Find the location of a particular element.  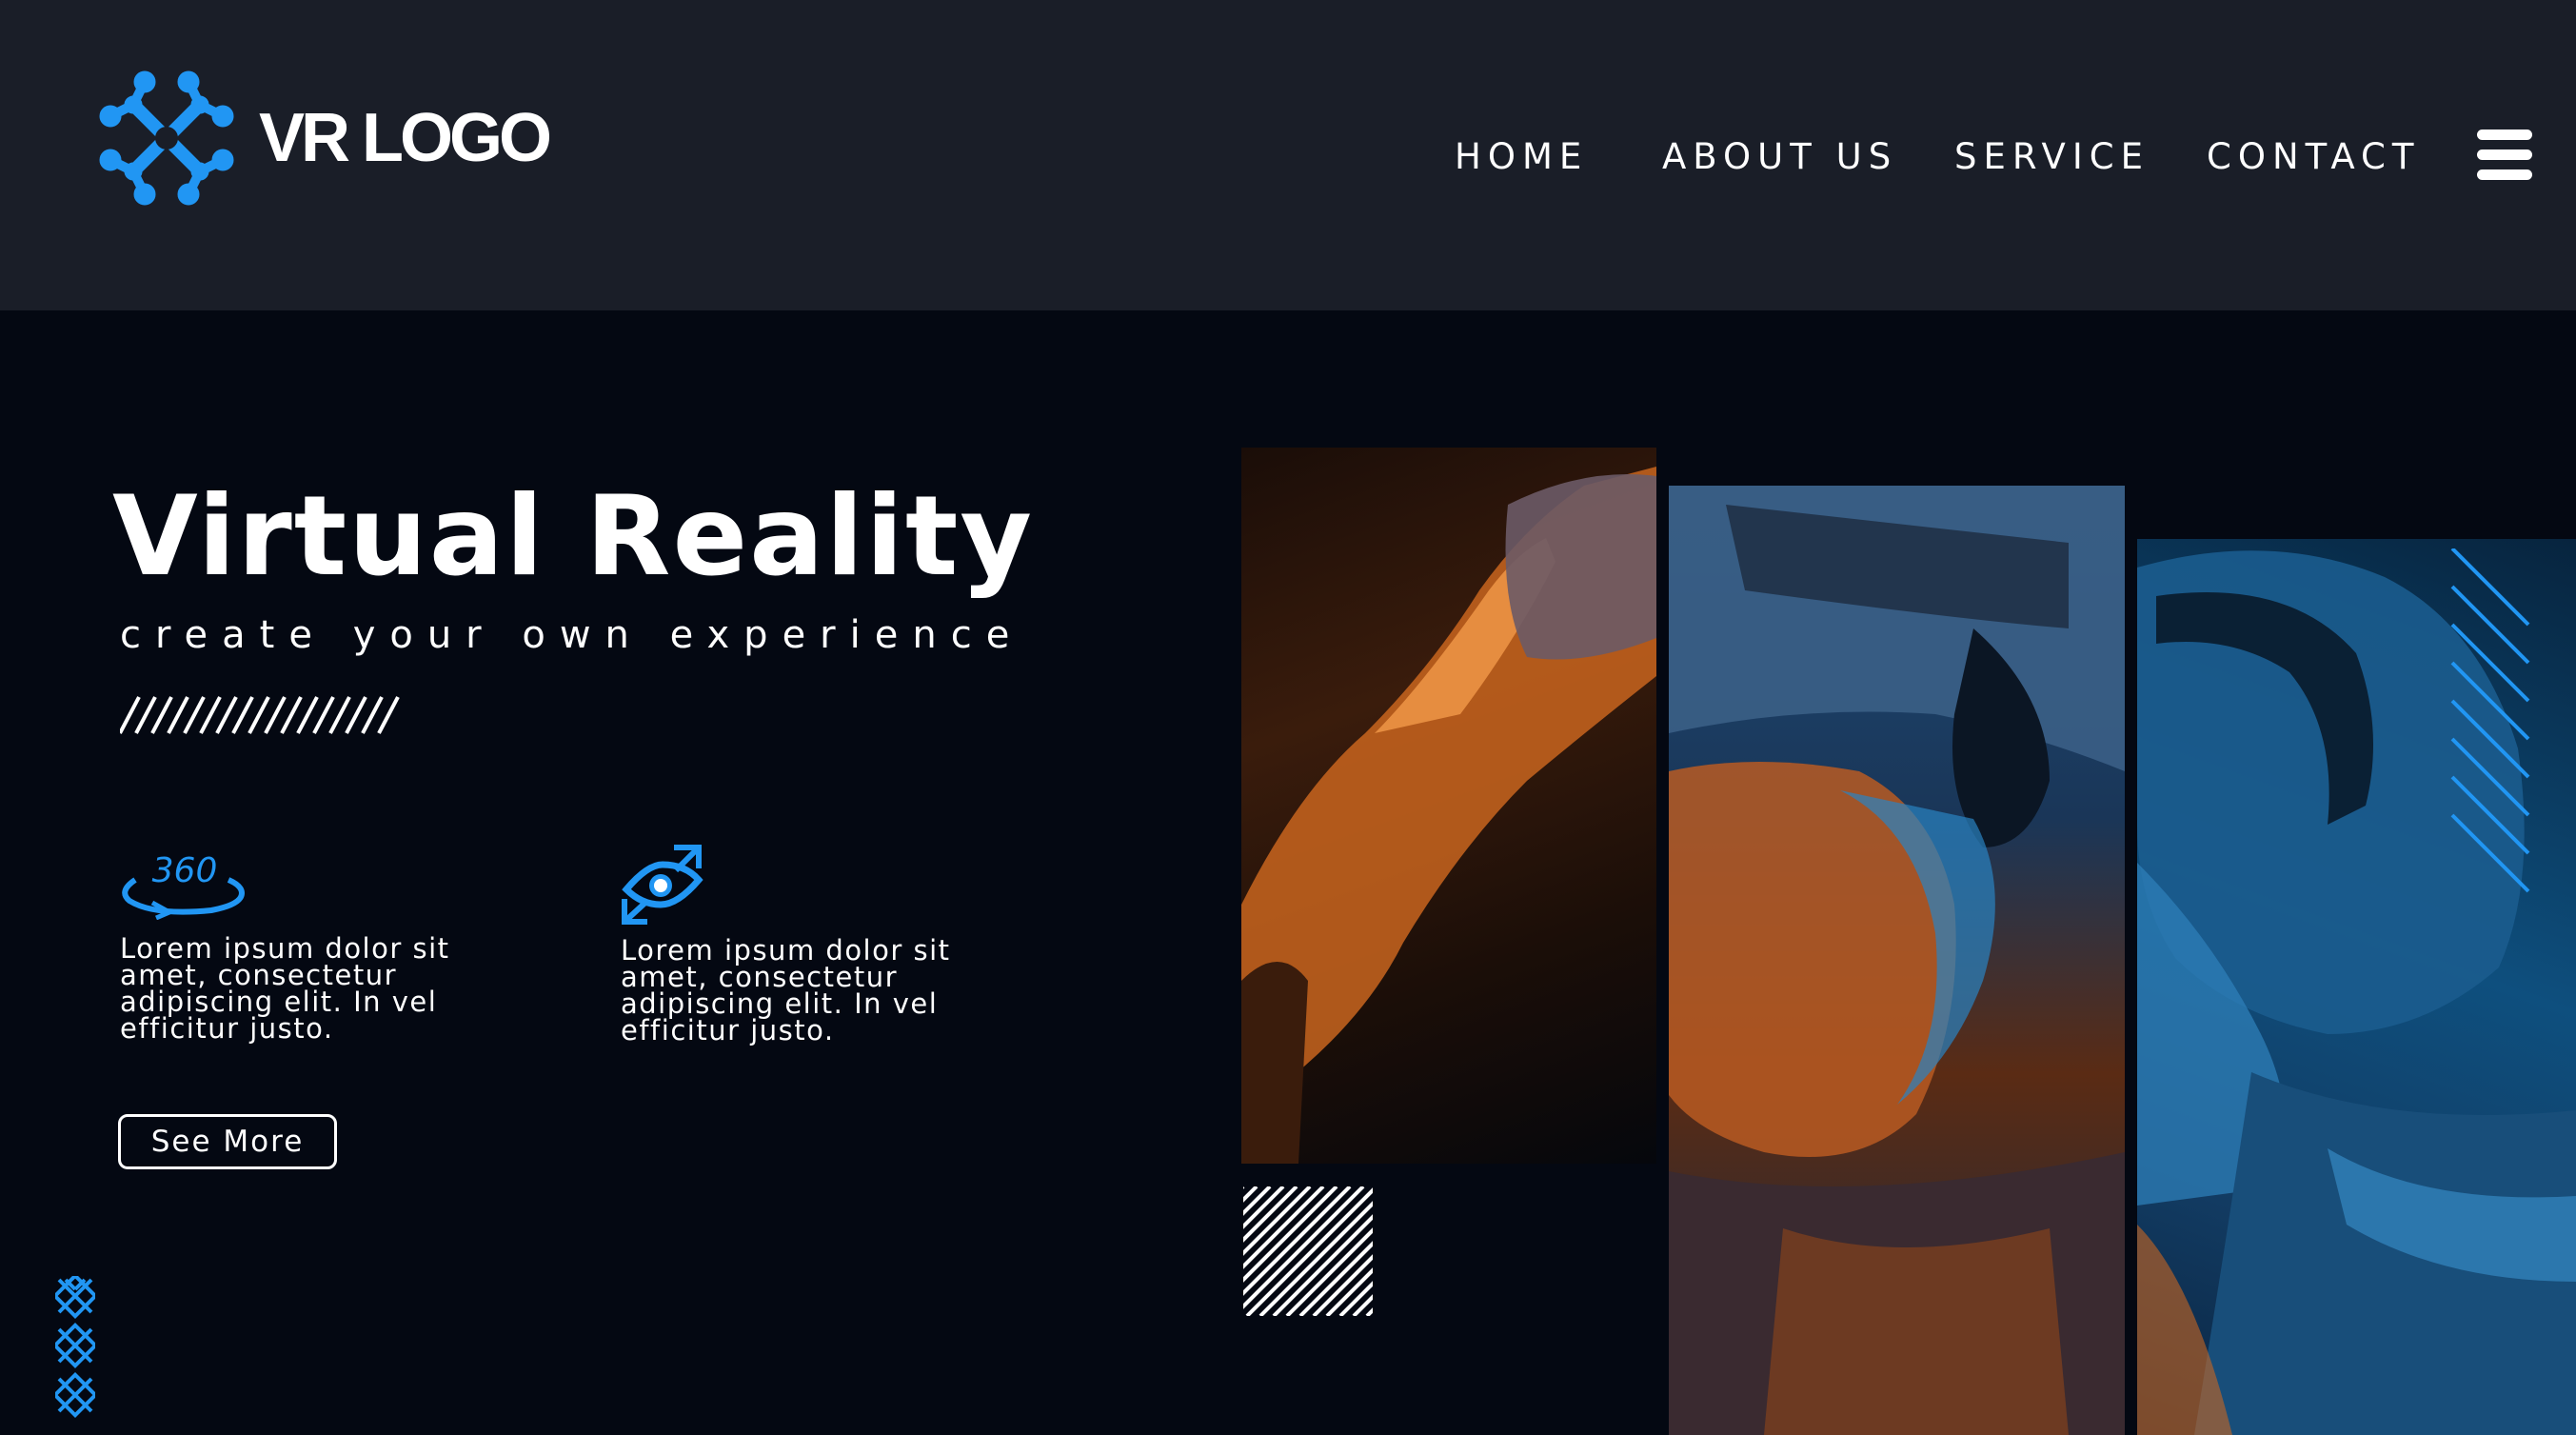

360-rotate-icon: 360 is located at coordinates (184, 885).